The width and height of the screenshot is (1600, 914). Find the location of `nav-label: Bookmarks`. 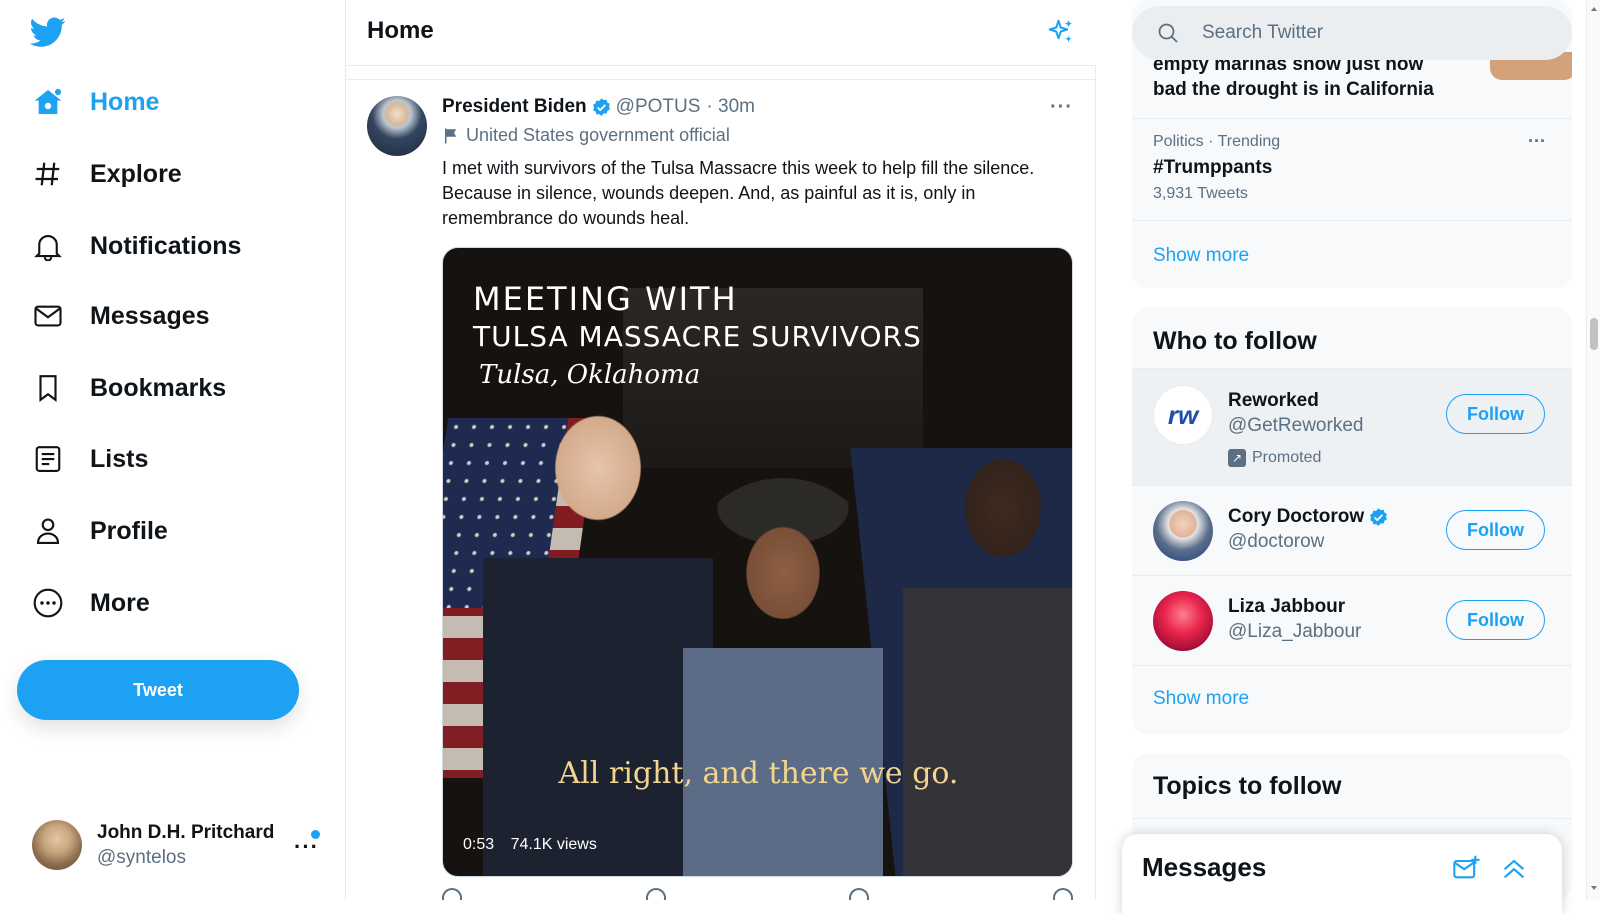

nav-label: Bookmarks is located at coordinates (158, 387).